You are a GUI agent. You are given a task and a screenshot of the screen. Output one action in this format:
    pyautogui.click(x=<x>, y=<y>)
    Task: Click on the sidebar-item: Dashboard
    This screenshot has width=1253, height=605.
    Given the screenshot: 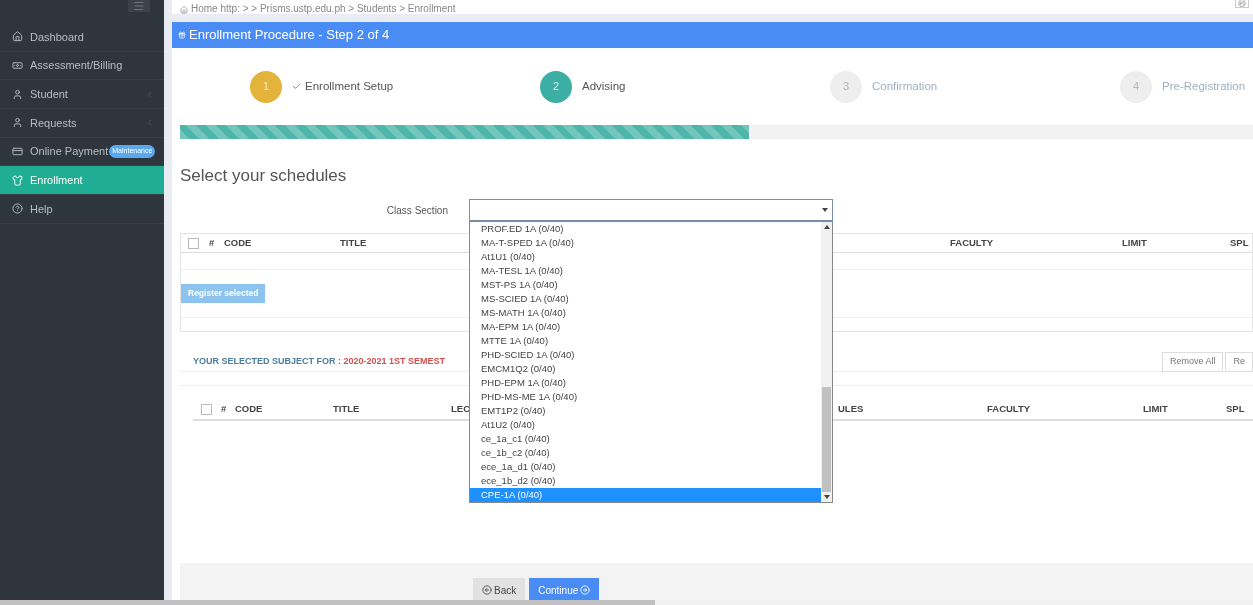 What is the action you would take?
    pyautogui.click(x=82, y=37)
    